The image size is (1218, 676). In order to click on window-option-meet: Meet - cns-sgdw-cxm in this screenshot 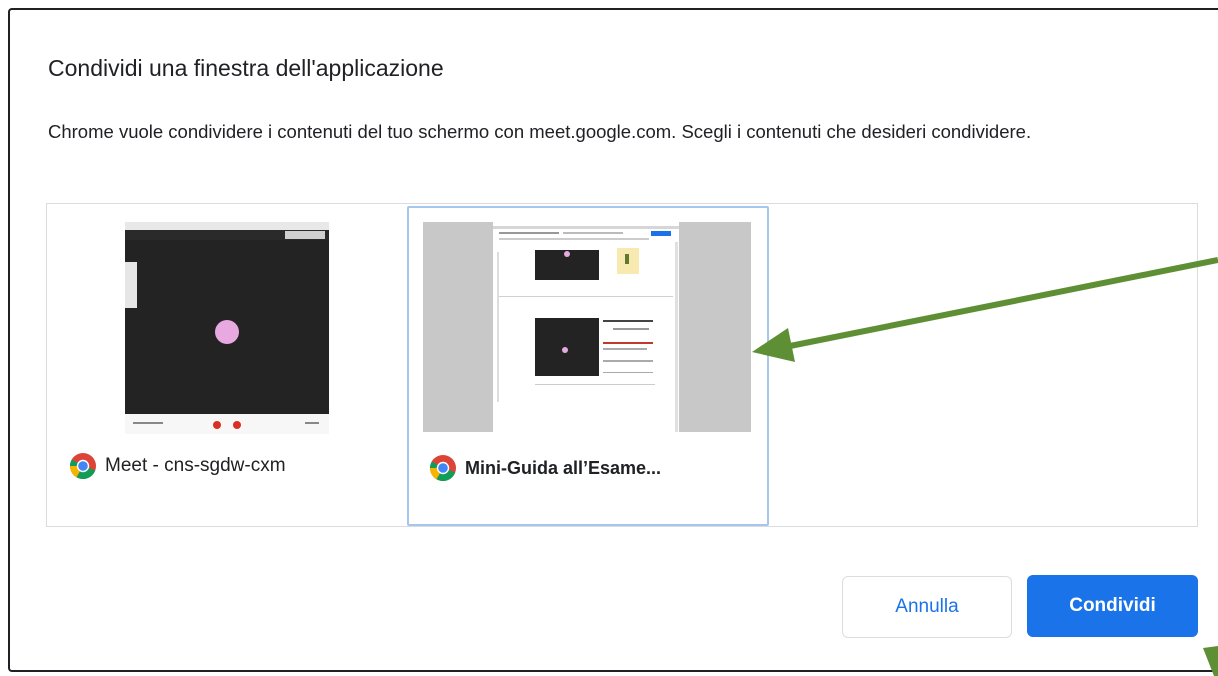, I will do `click(227, 365)`.